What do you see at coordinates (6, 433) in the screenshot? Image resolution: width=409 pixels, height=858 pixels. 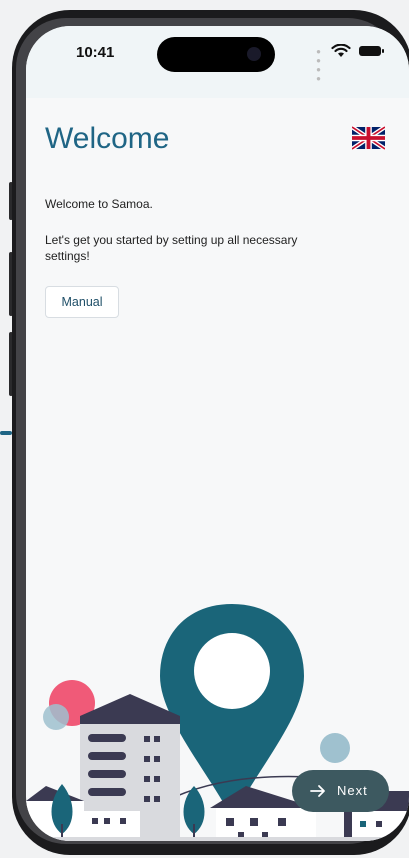 I see `edge-marker` at bounding box center [6, 433].